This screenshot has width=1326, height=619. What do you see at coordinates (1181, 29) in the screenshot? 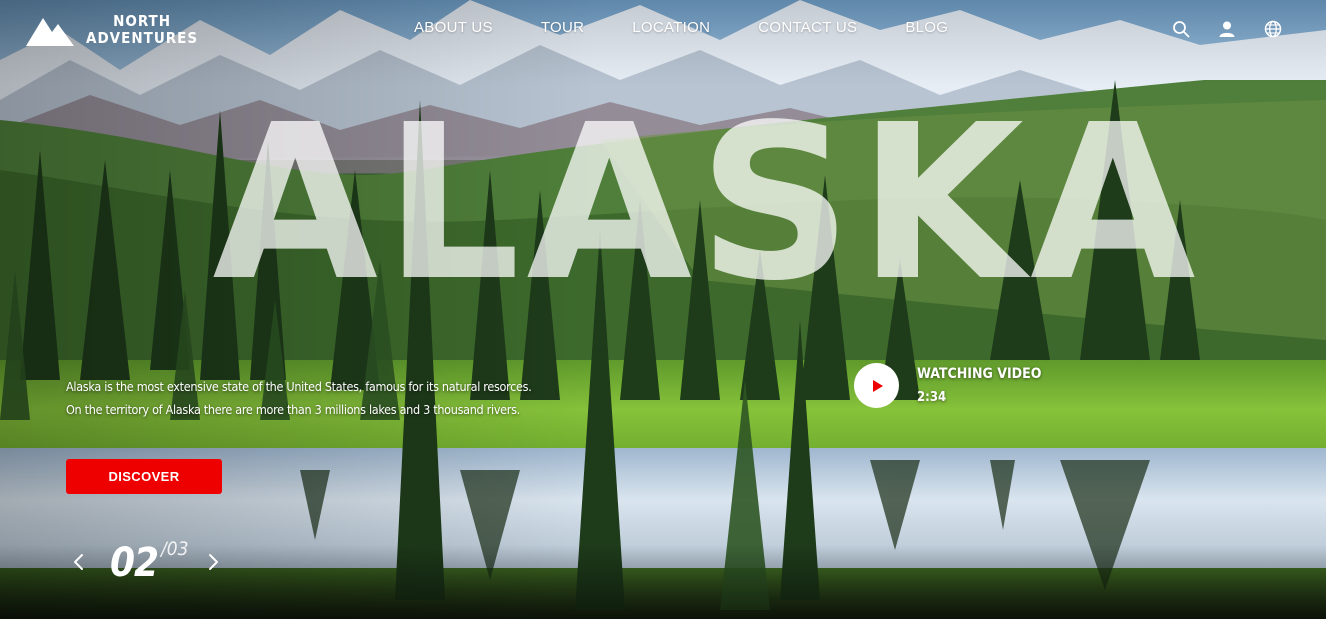
I see `search-icon` at bounding box center [1181, 29].